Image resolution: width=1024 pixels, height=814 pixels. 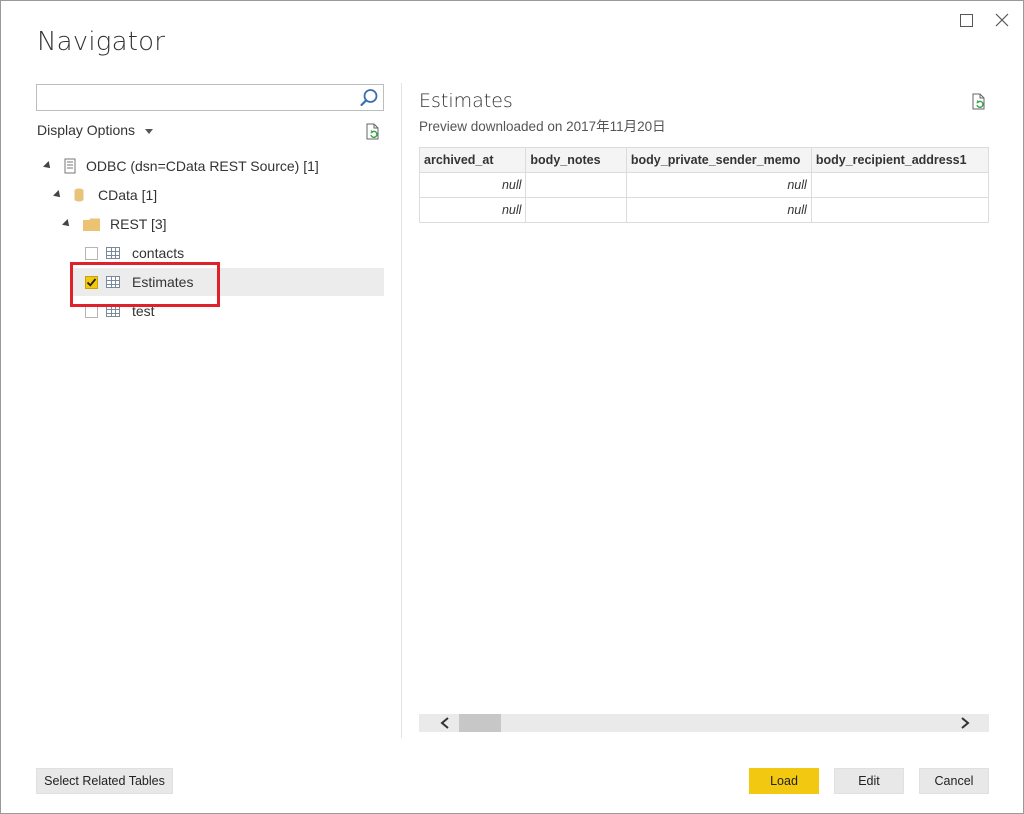 I want to click on tree-node-label: REST [3], so click(x=138, y=224).